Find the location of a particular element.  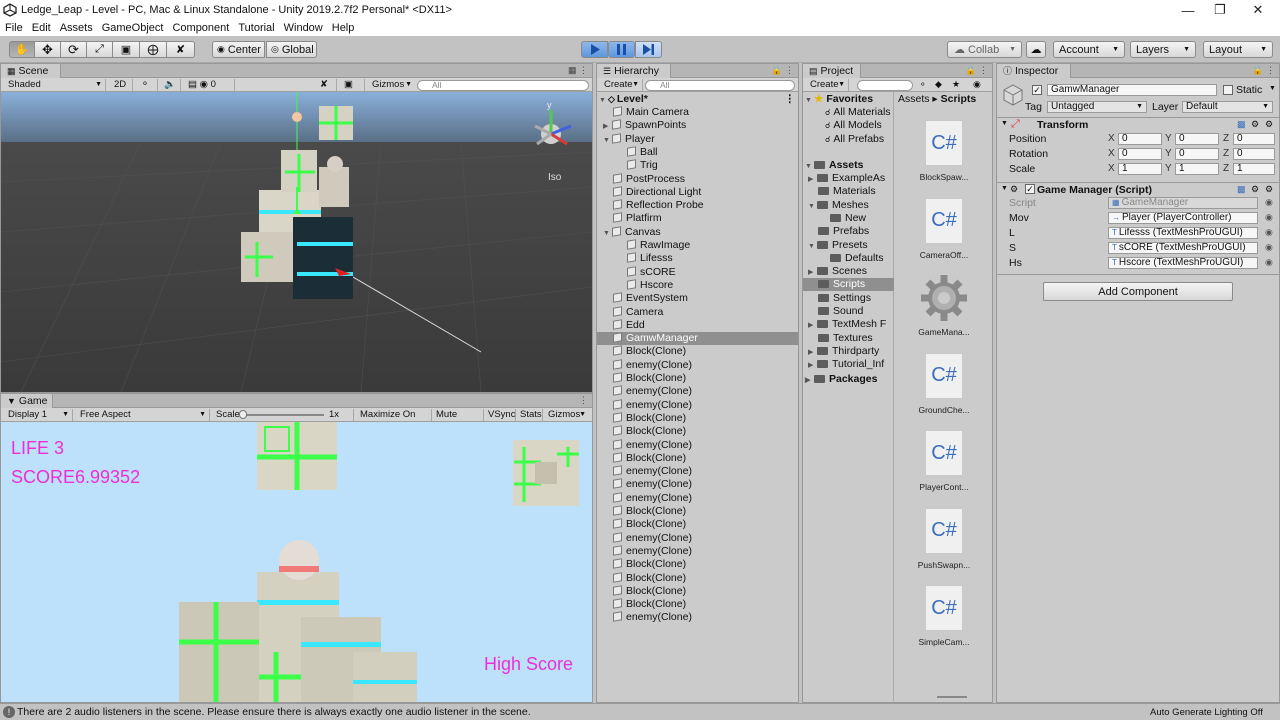

help-book-icon: ▩ is located at coordinates (1241, 124).